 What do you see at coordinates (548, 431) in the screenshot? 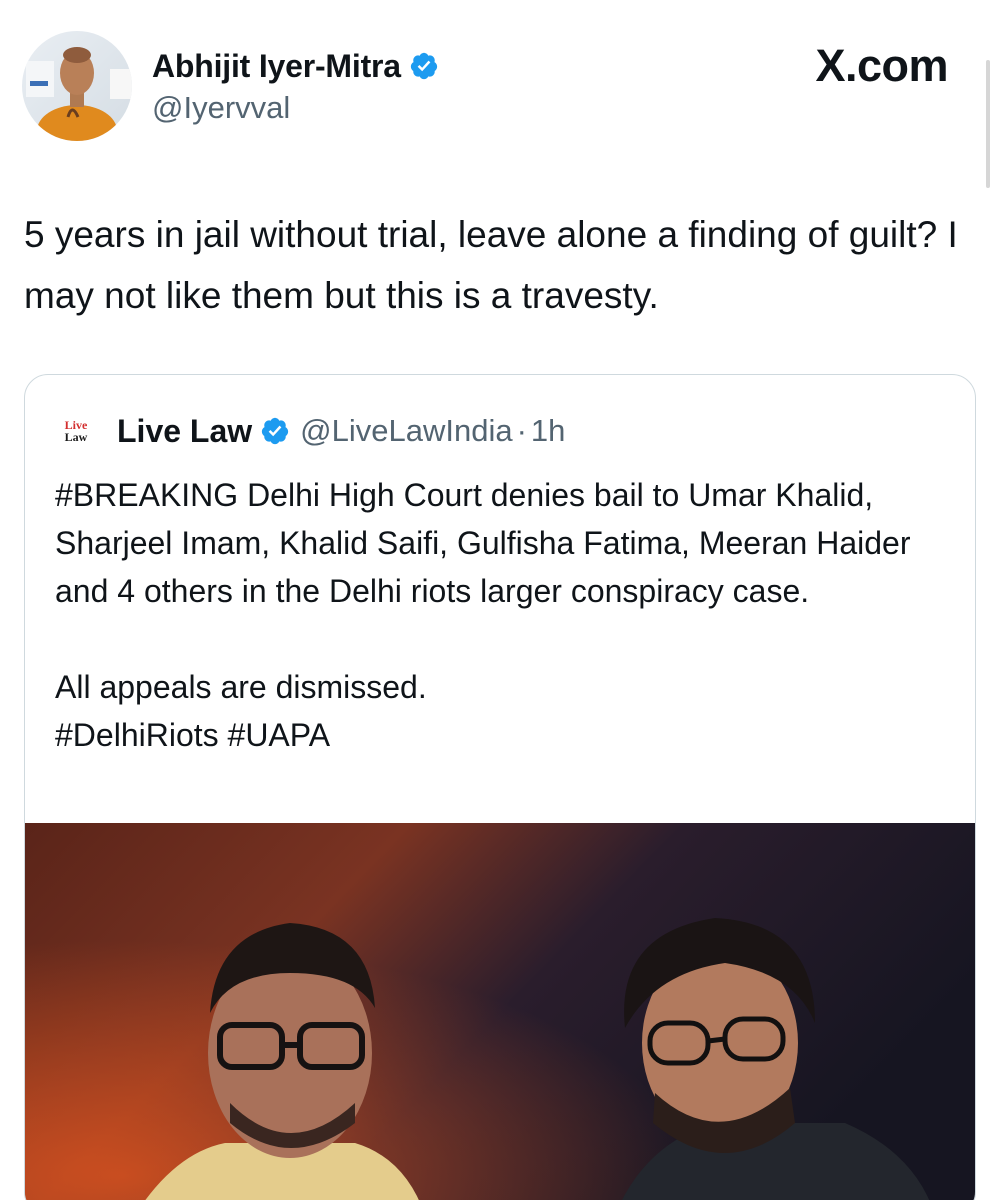
I see `quoted-timestamp: 1h` at bounding box center [548, 431].